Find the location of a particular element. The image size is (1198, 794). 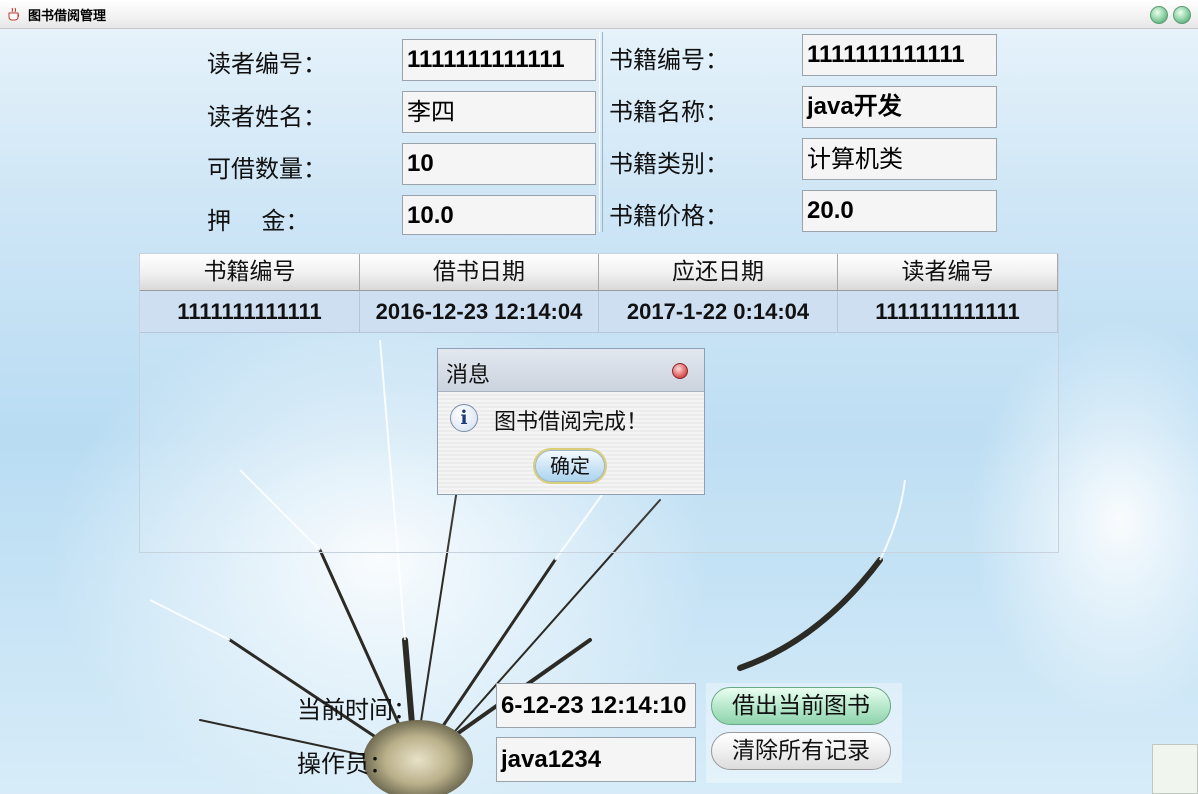

dialog-ok-button: 确定 is located at coordinates (570, 466).